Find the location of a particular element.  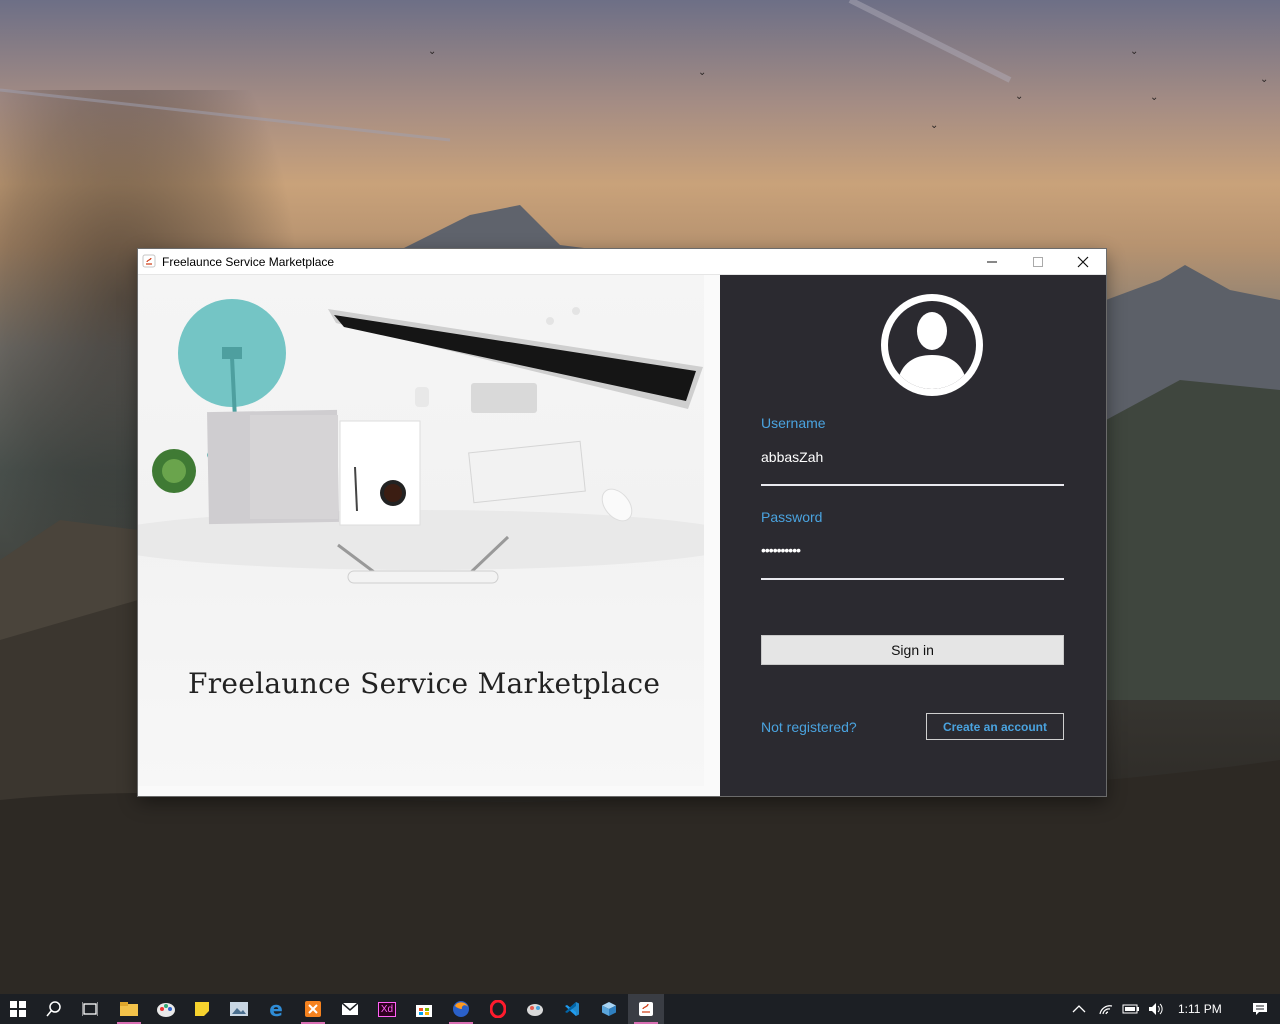

volume-icon is located at coordinates (1156, 1009).